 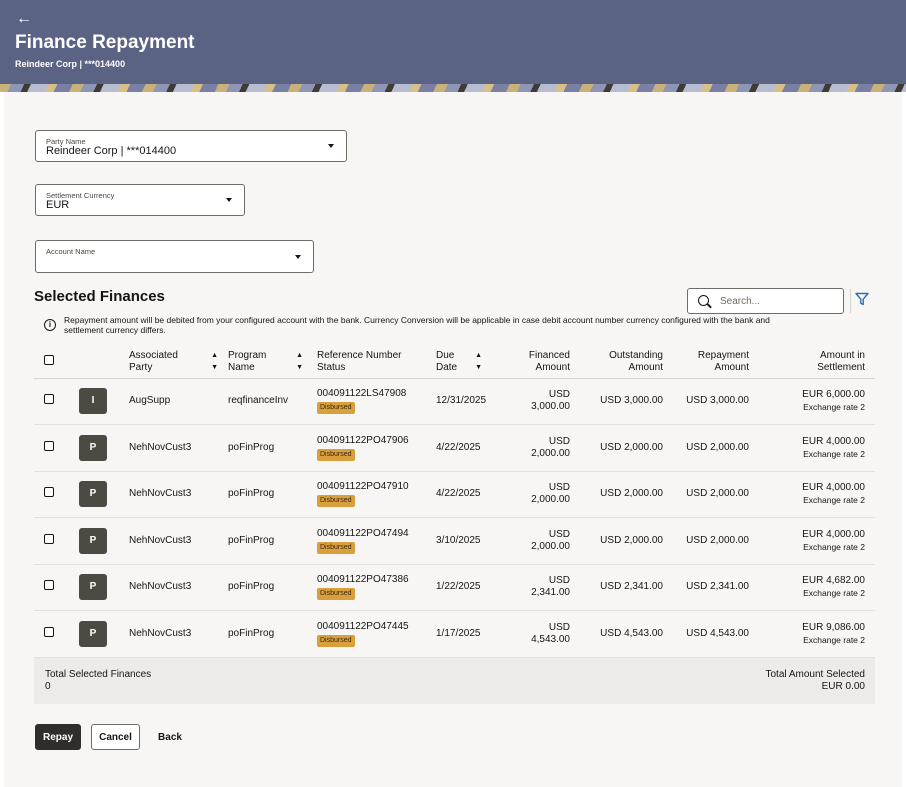 I want to click on reference-number: 004091122LS47908, so click(x=362, y=394).